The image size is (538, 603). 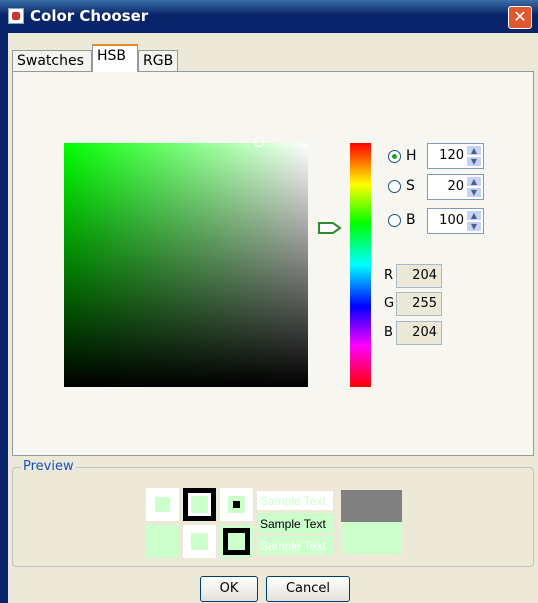 What do you see at coordinates (410, 186) in the screenshot?
I see `radio-label: S` at bounding box center [410, 186].